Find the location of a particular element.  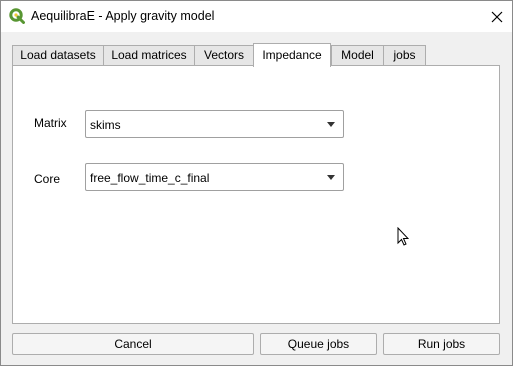

core-select: free_flow_time_c_final is located at coordinates (214, 177).